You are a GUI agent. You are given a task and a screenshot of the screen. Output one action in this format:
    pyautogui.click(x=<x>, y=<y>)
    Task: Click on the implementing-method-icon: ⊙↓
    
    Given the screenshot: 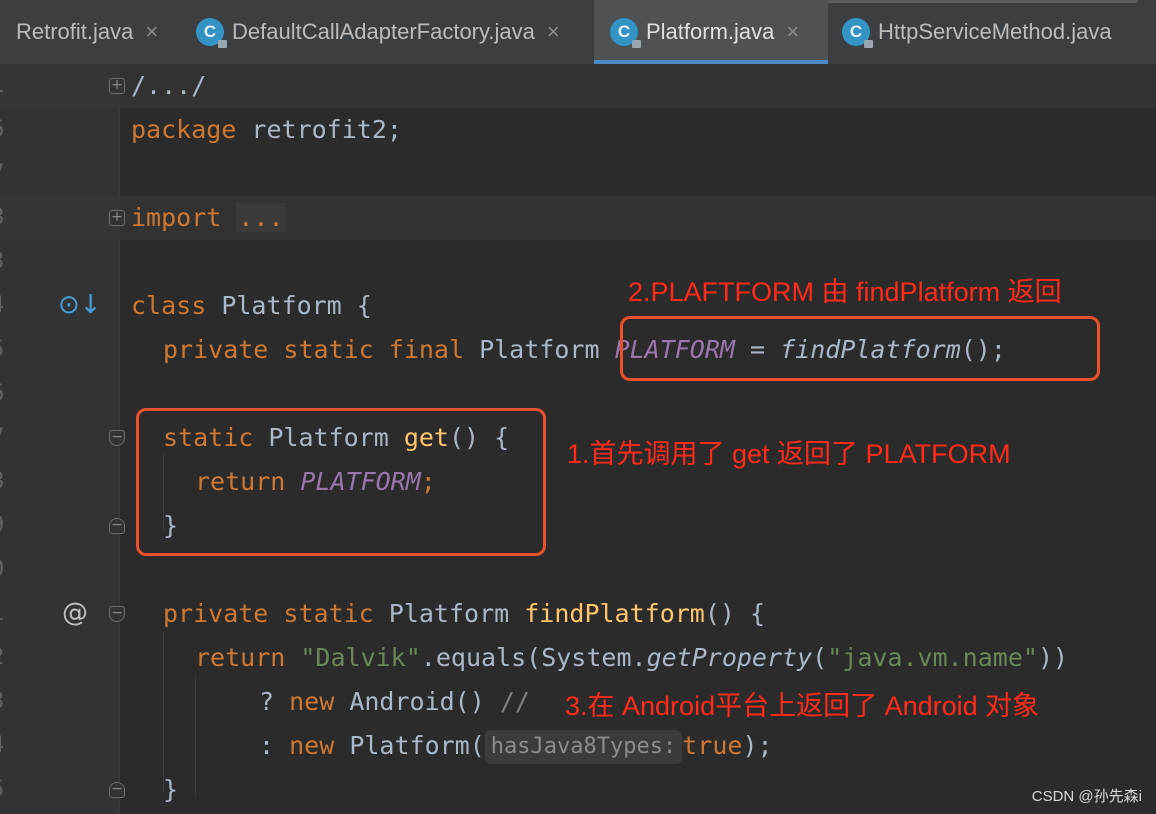 What is the action you would take?
    pyautogui.click(x=80, y=305)
    